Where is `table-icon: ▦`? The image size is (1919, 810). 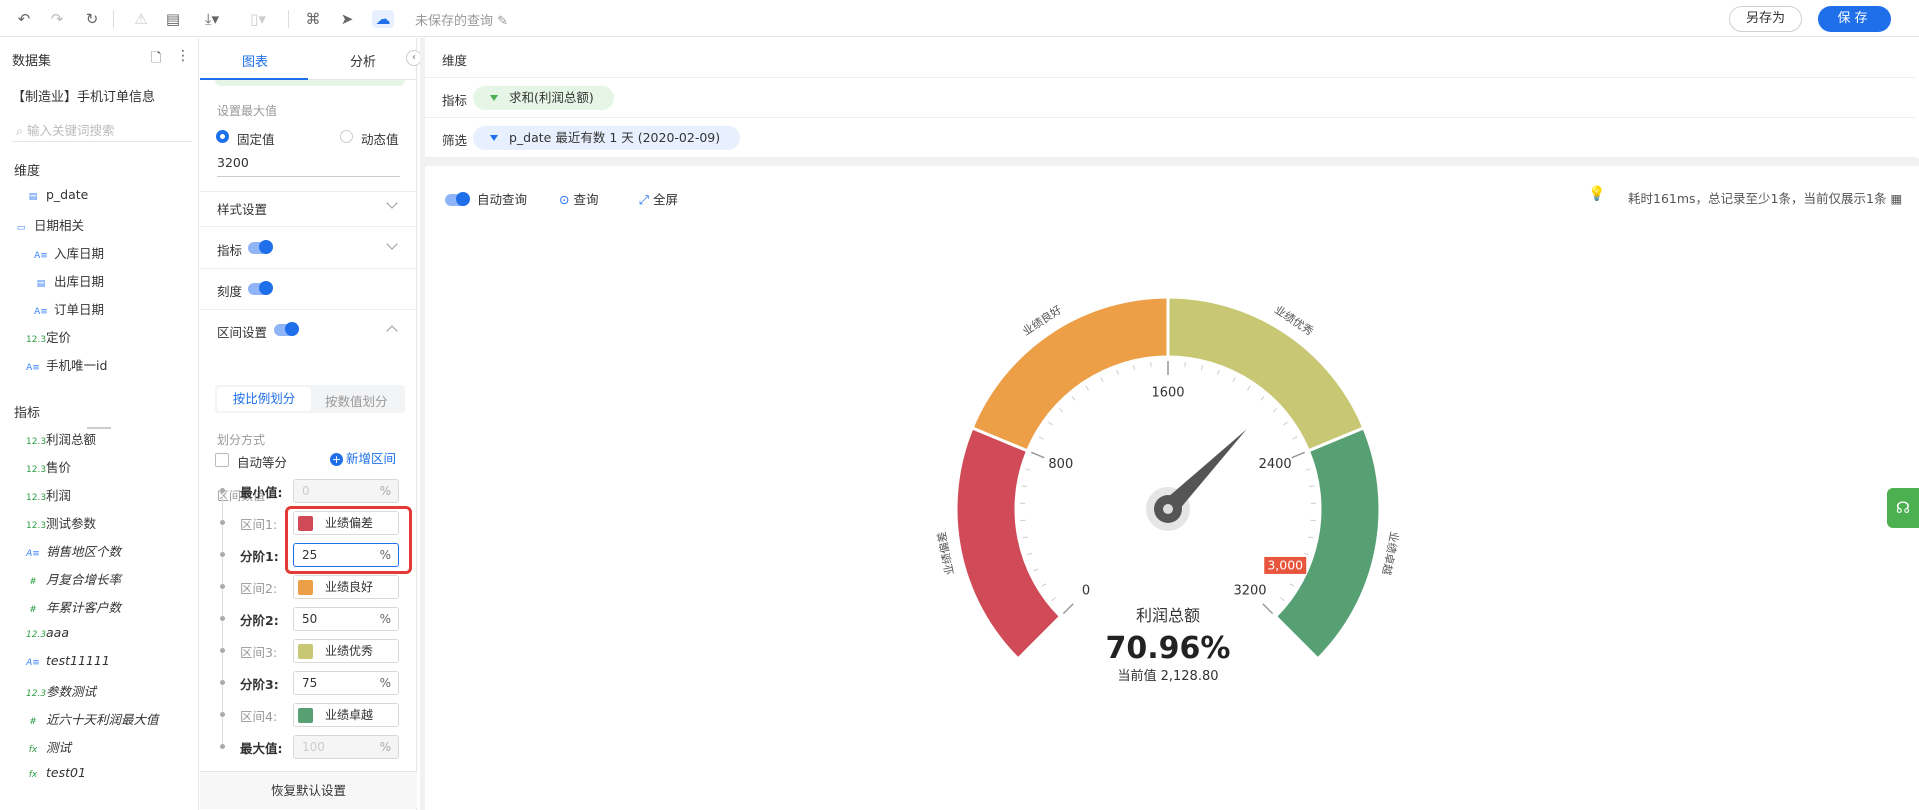
table-icon: ▦ is located at coordinates (1896, 198).